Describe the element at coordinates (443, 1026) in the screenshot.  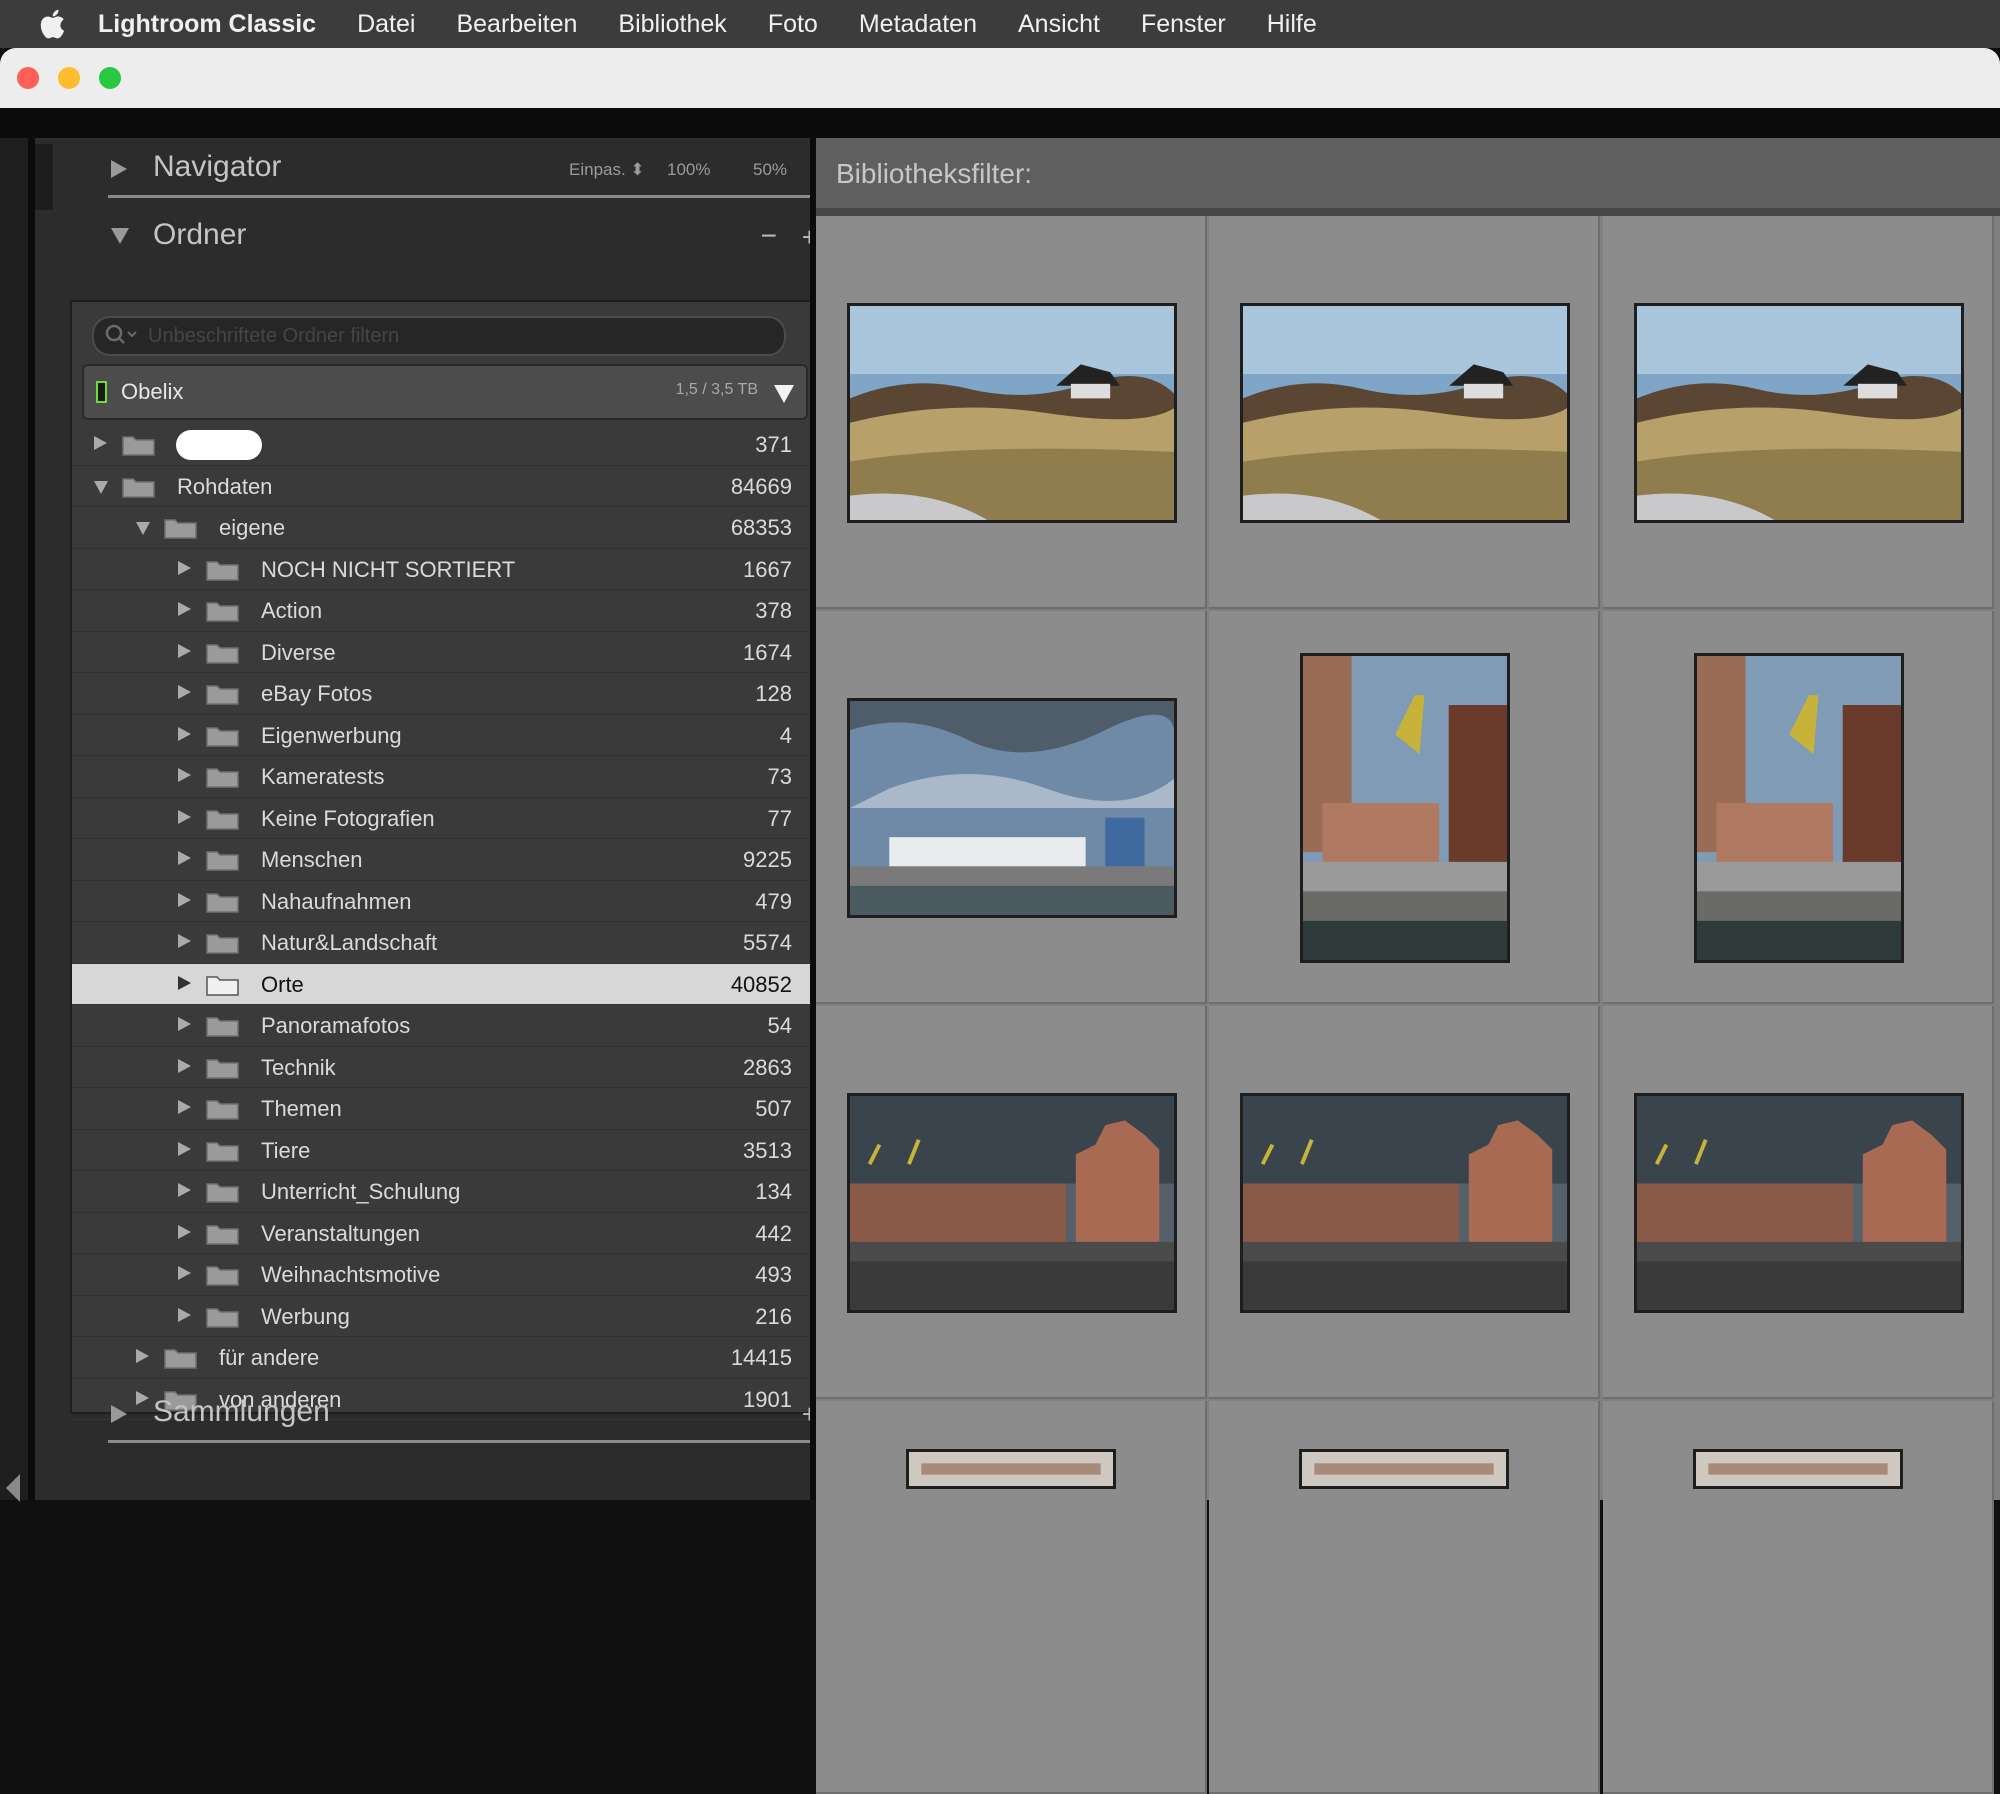
I see `folder-row: Panoramafotos 54` at that location.